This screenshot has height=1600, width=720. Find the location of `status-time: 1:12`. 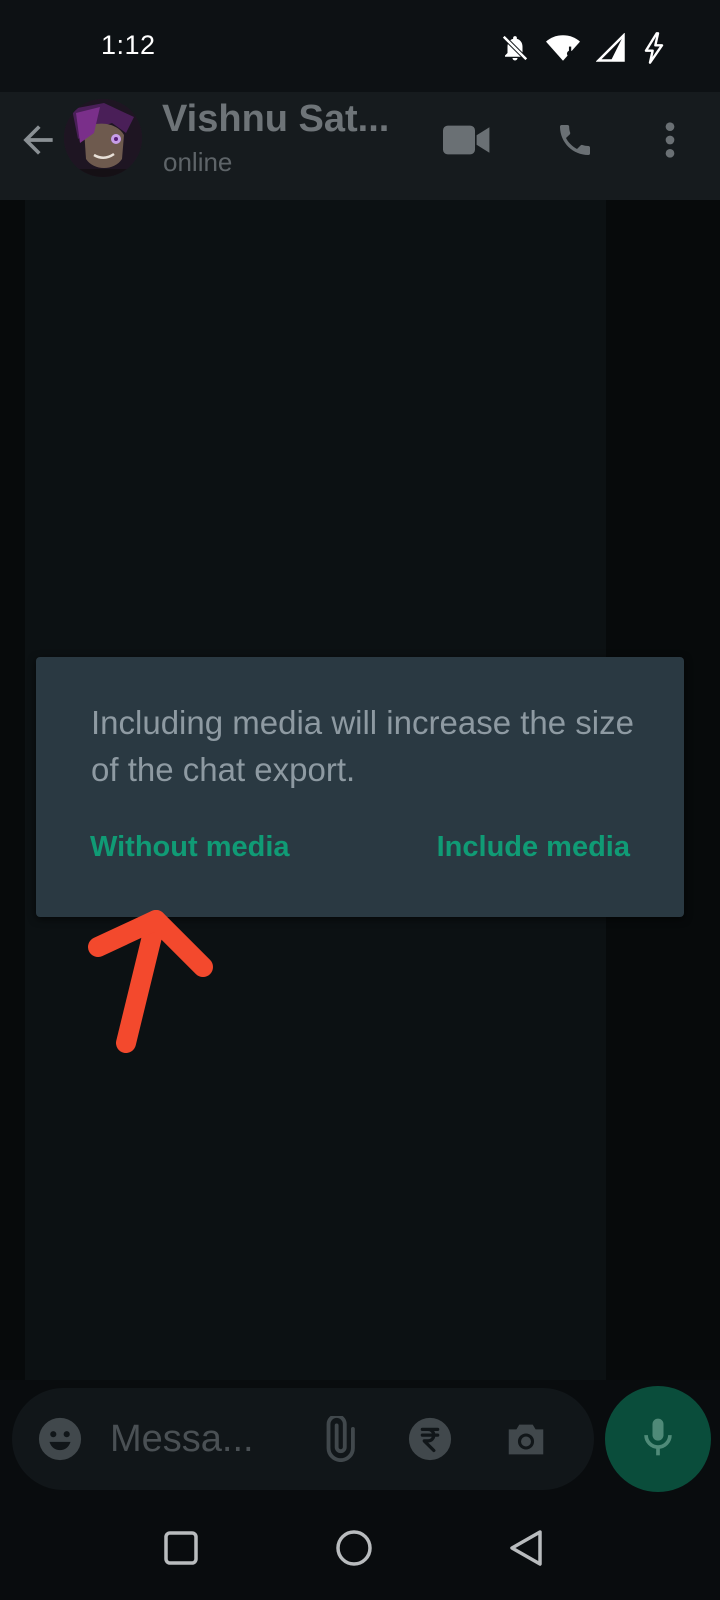

status-time: 1:12 is located at coordinates (128, 45).